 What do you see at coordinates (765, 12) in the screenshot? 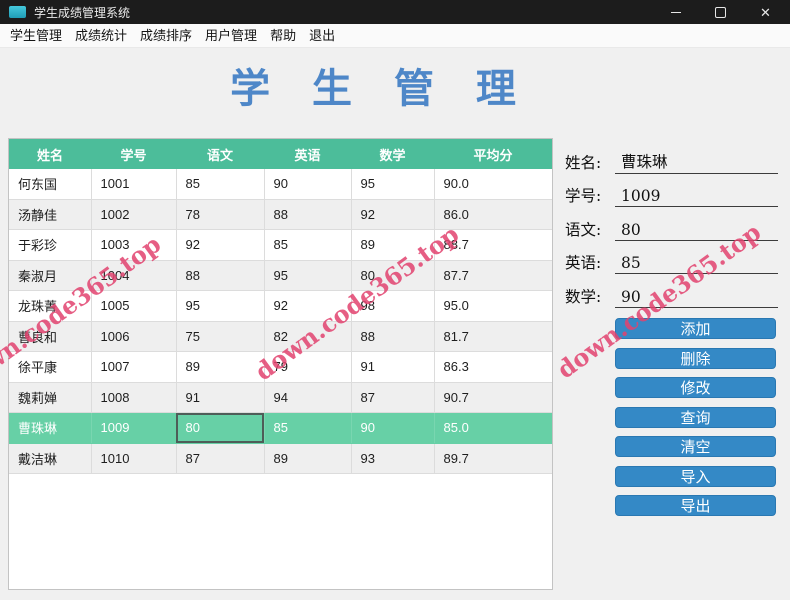
I see `close-button: ✕` at bounding box center [765, 12].